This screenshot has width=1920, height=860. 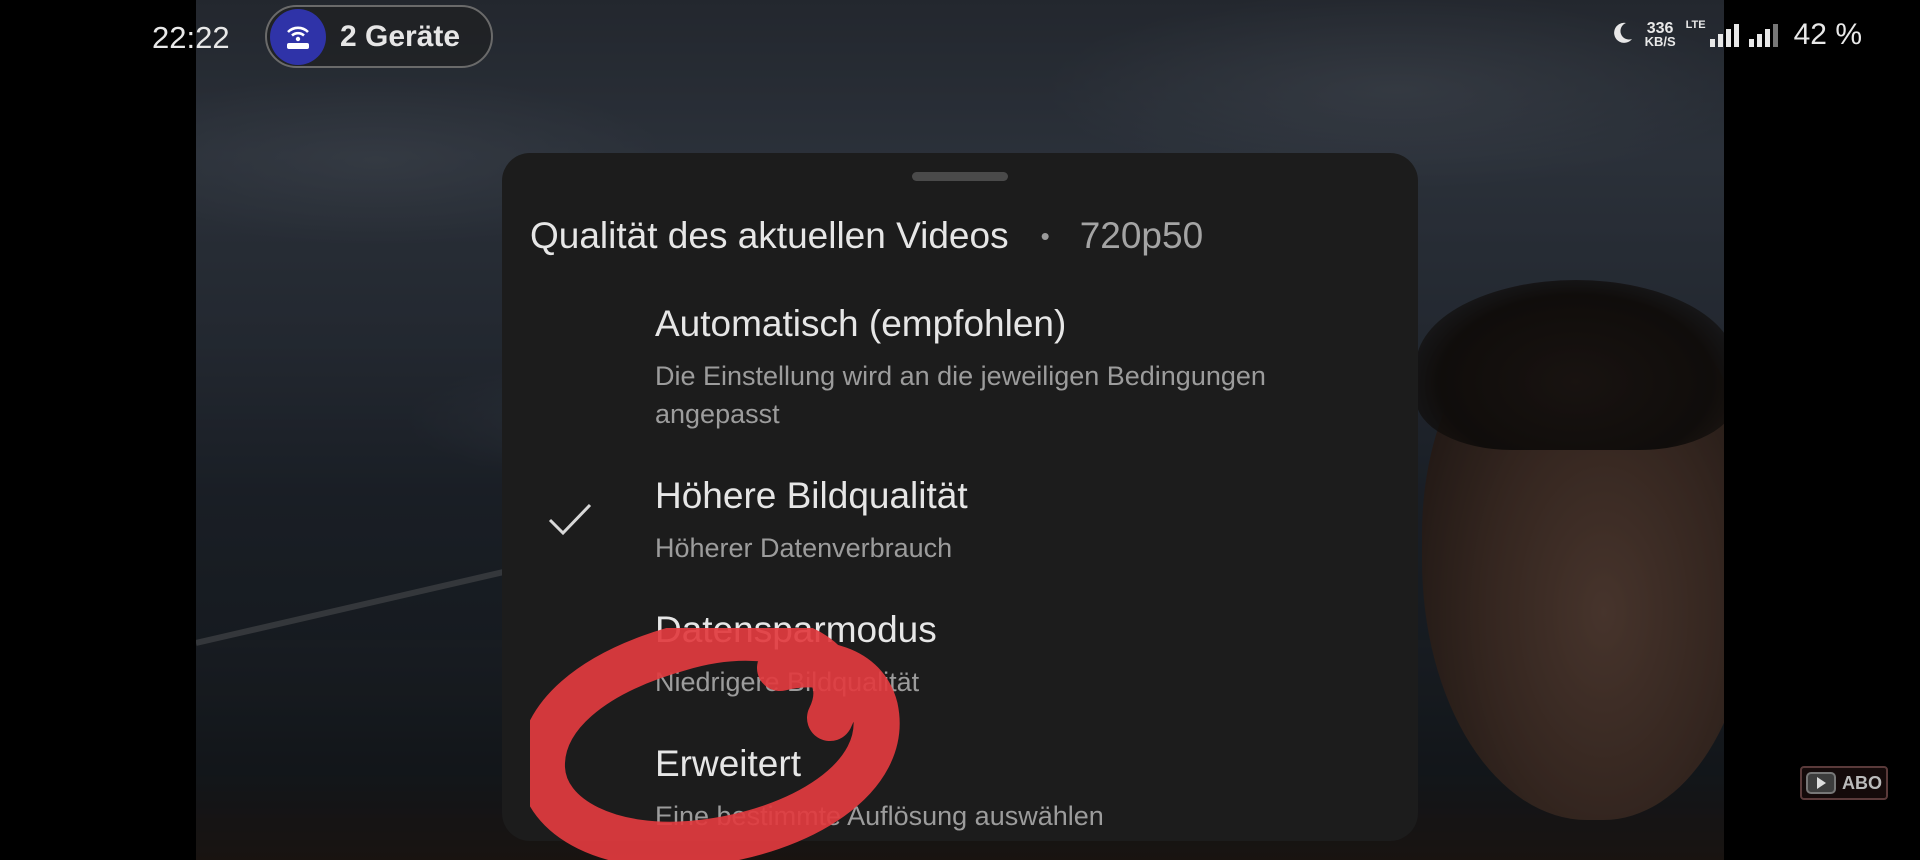 I want to click on subscribe-watermark: ABO, so click(x=1844, y=783).